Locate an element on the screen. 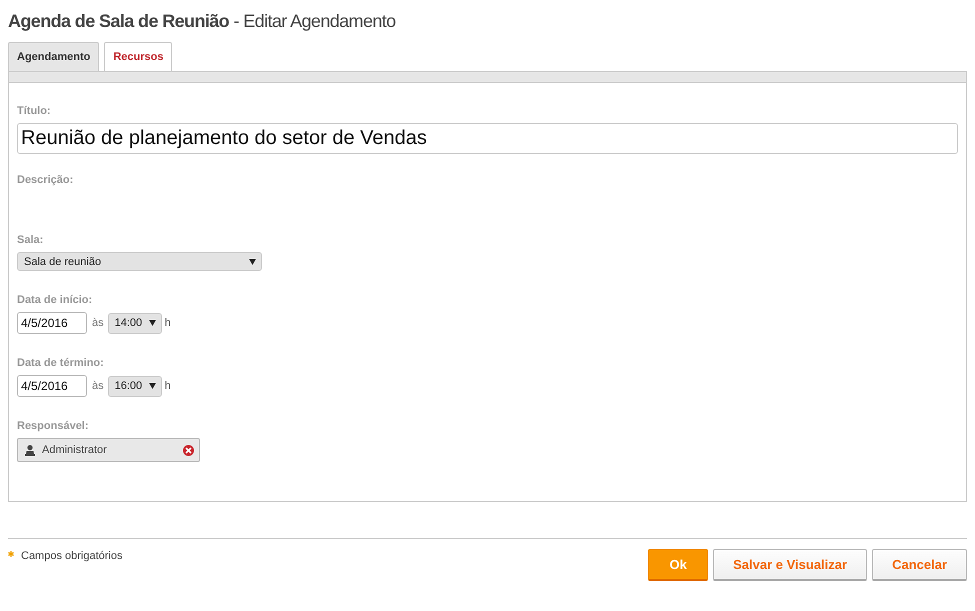 The image size is (975, 611). required-fields-note: Campos obrigatórios is located at coordinates (71, 556).